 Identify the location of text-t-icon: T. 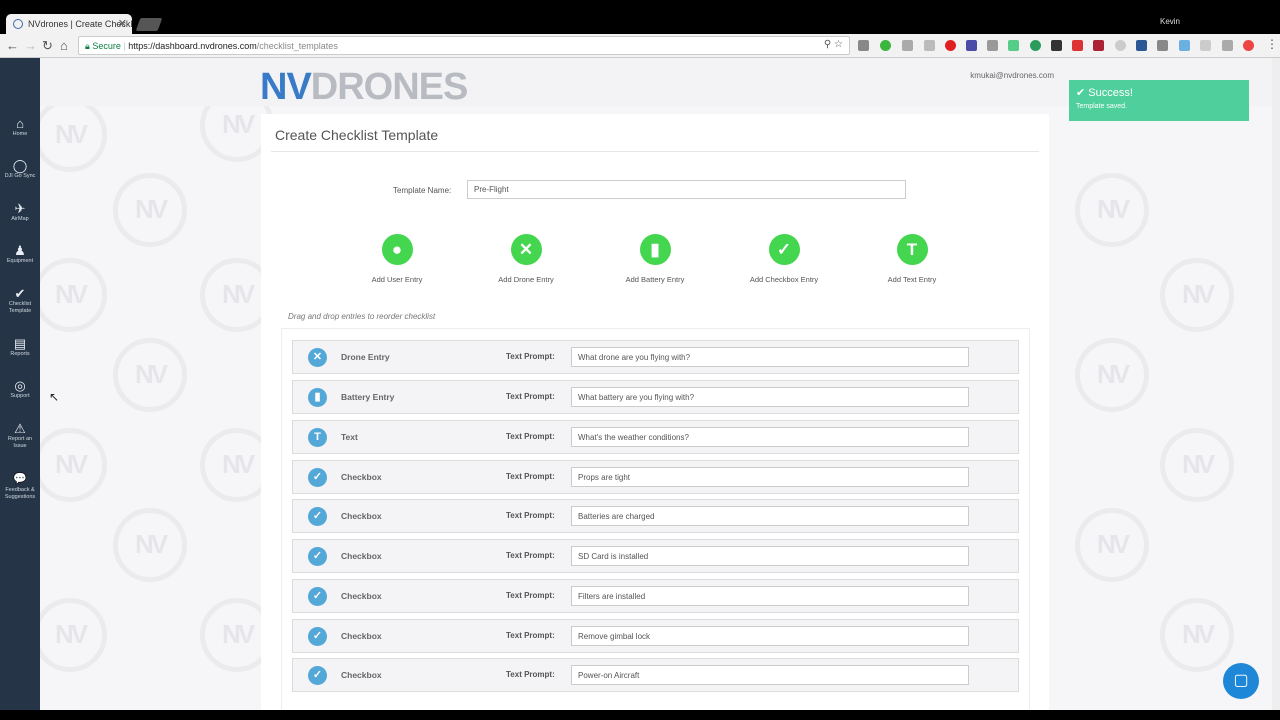
(912, 249).